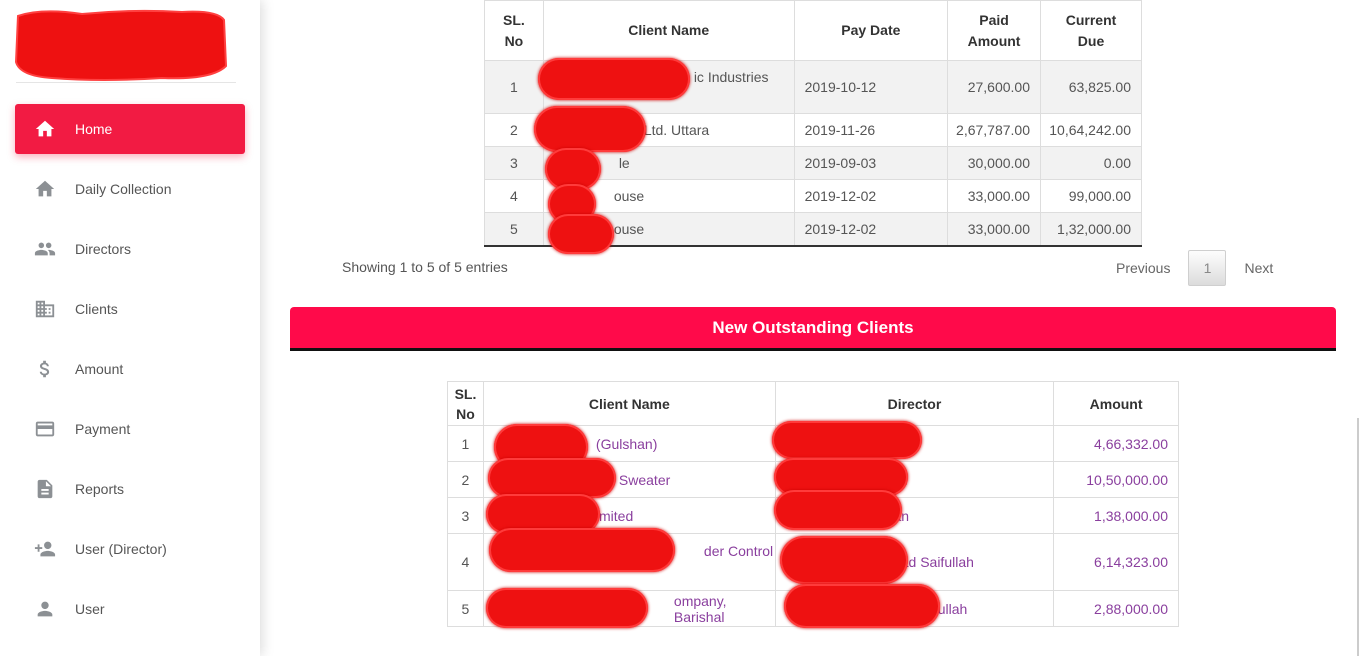 This screenshot has height=656, width=1361. Describe the element at coordinates (1091, 229) in the screenshot. I see `cell-due: 1,32,000.00` at that location.